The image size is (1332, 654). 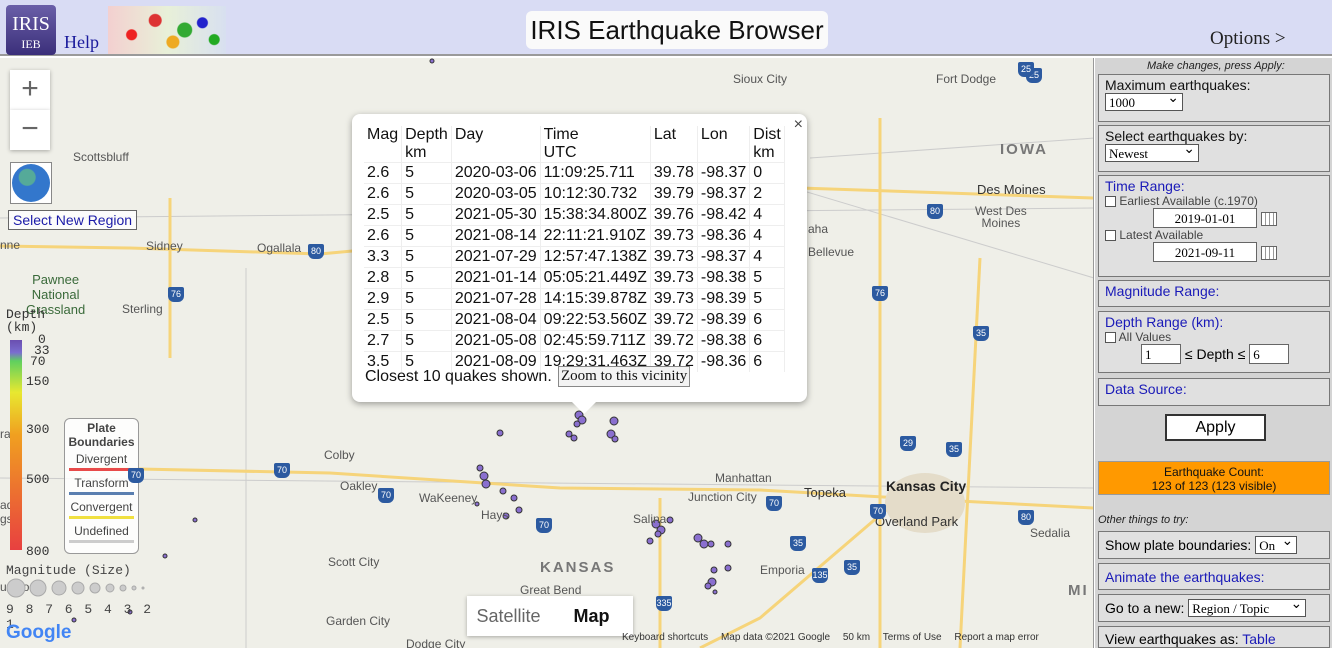 What do you see at coordinates (574, 320) in the screenshot?
I see `quake-table-row: 2.5 5 2021-08-04 09:22:53.560Z 39.72 -98.39 6` at bounding box center [574, 320].